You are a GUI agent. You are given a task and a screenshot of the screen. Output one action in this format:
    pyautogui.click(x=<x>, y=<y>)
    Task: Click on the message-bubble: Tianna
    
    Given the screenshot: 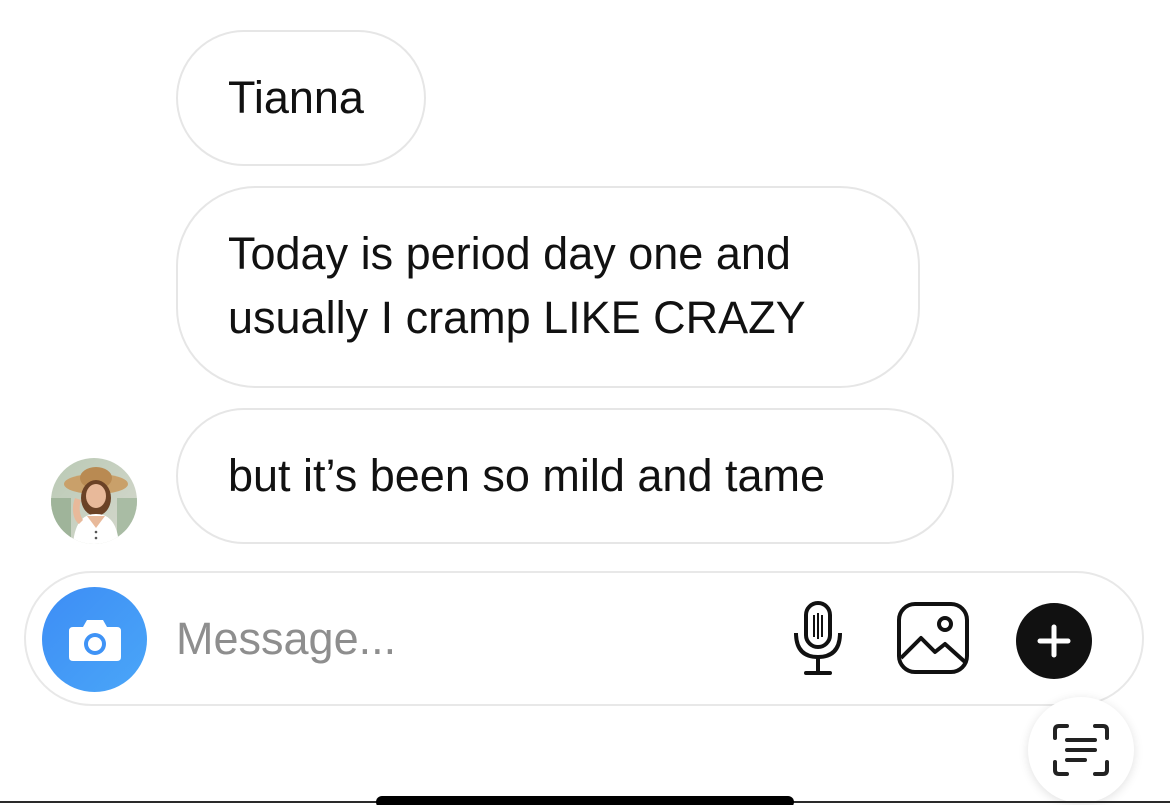 What is the action you would take?
    pyautogui.click(x=301, y=98)
    